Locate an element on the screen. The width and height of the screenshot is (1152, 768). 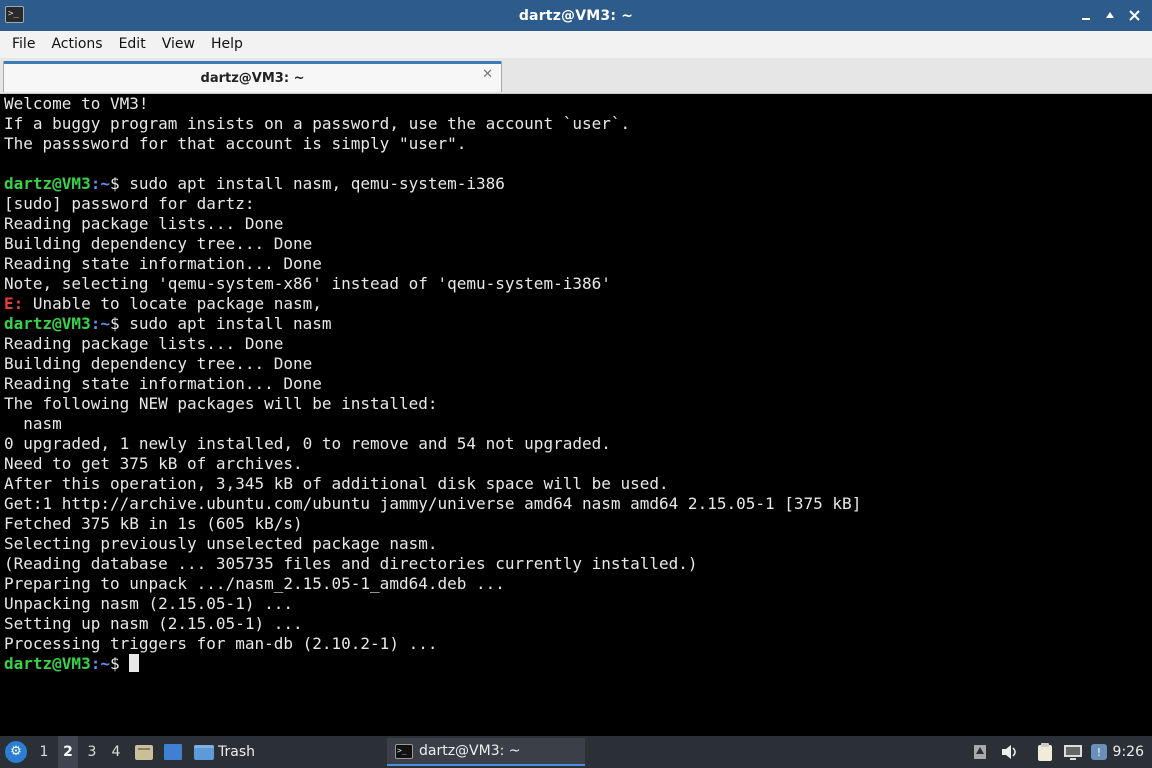
taskbar: ⚙ 1 2 3 4 Trash >_ dartz@VM3: ~ ! 9:26 is located at coordinates (576, 752).